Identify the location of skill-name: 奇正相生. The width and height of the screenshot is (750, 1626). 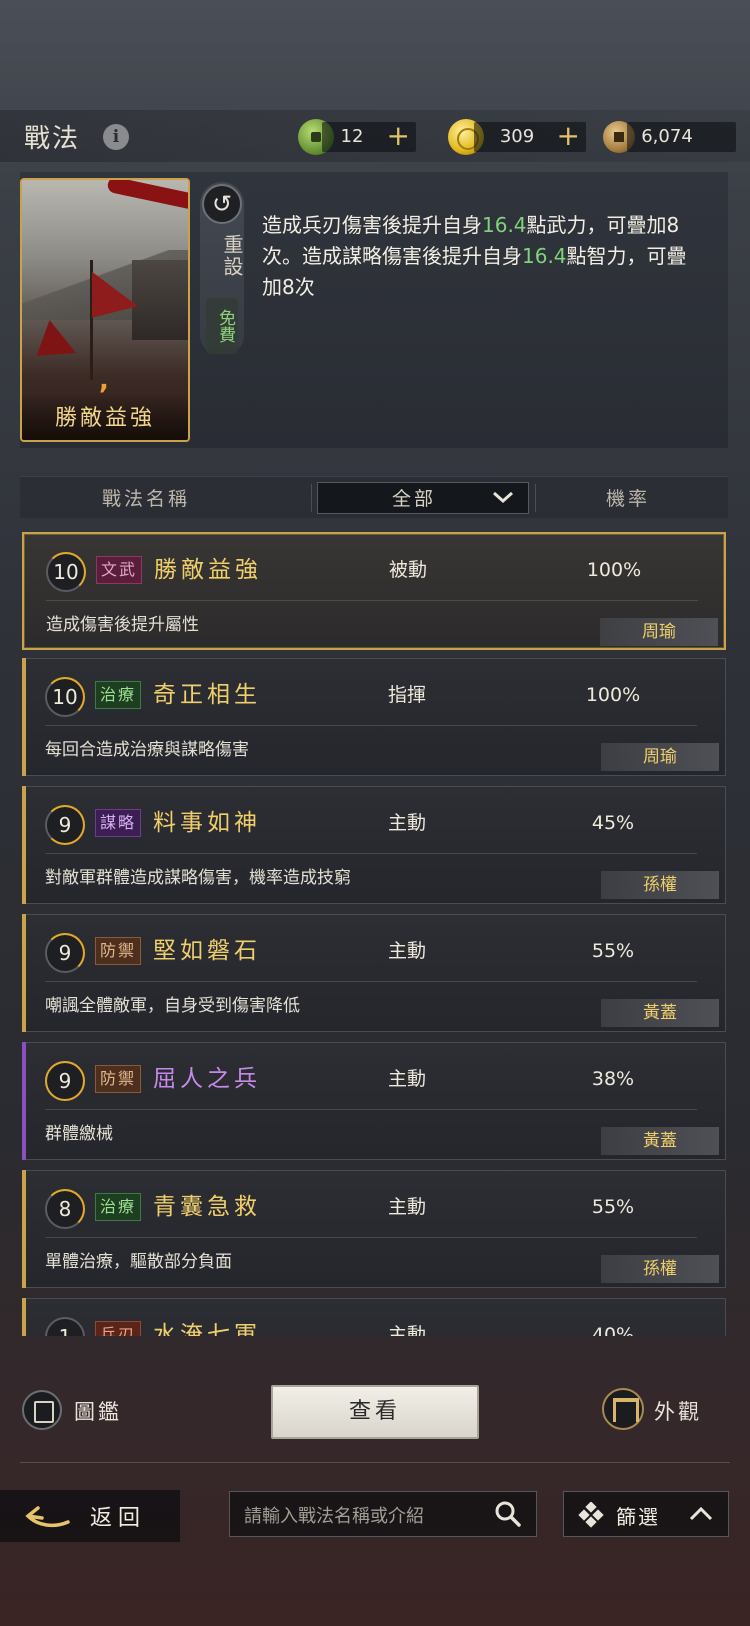
(207, 695).